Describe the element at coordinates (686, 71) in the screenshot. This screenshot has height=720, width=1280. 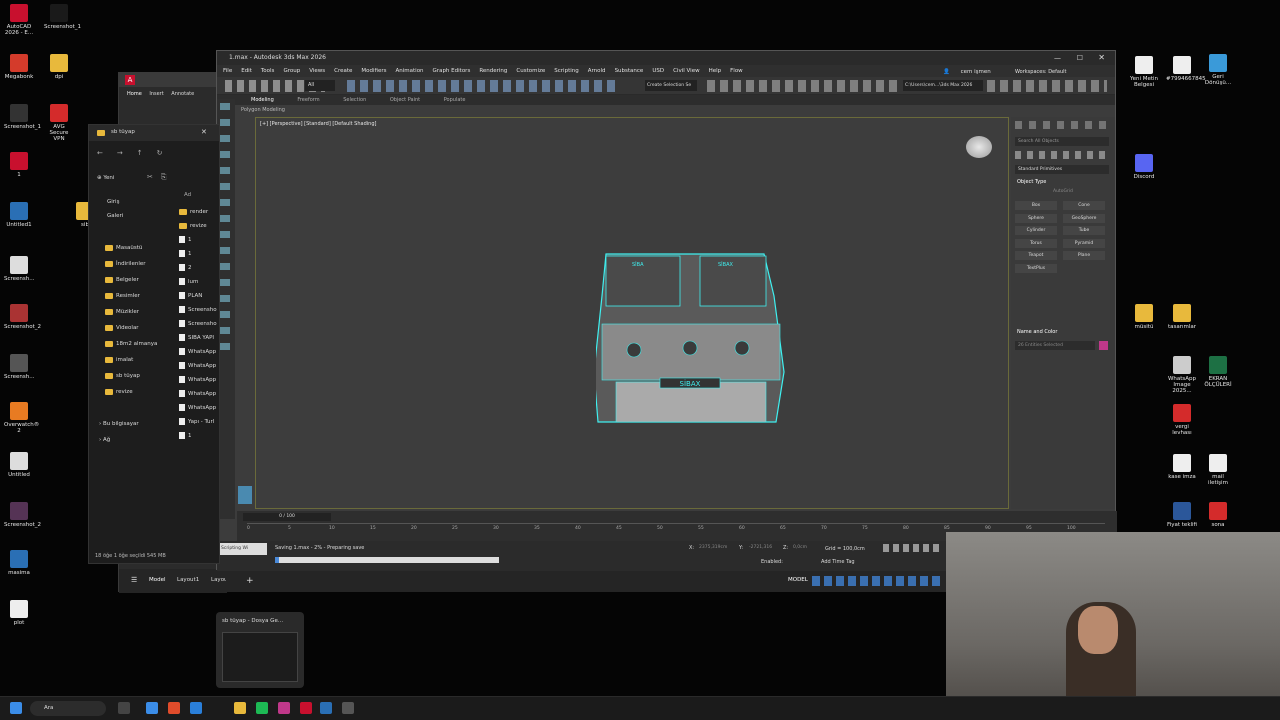
I see `menu-item: Civil View` at that location.